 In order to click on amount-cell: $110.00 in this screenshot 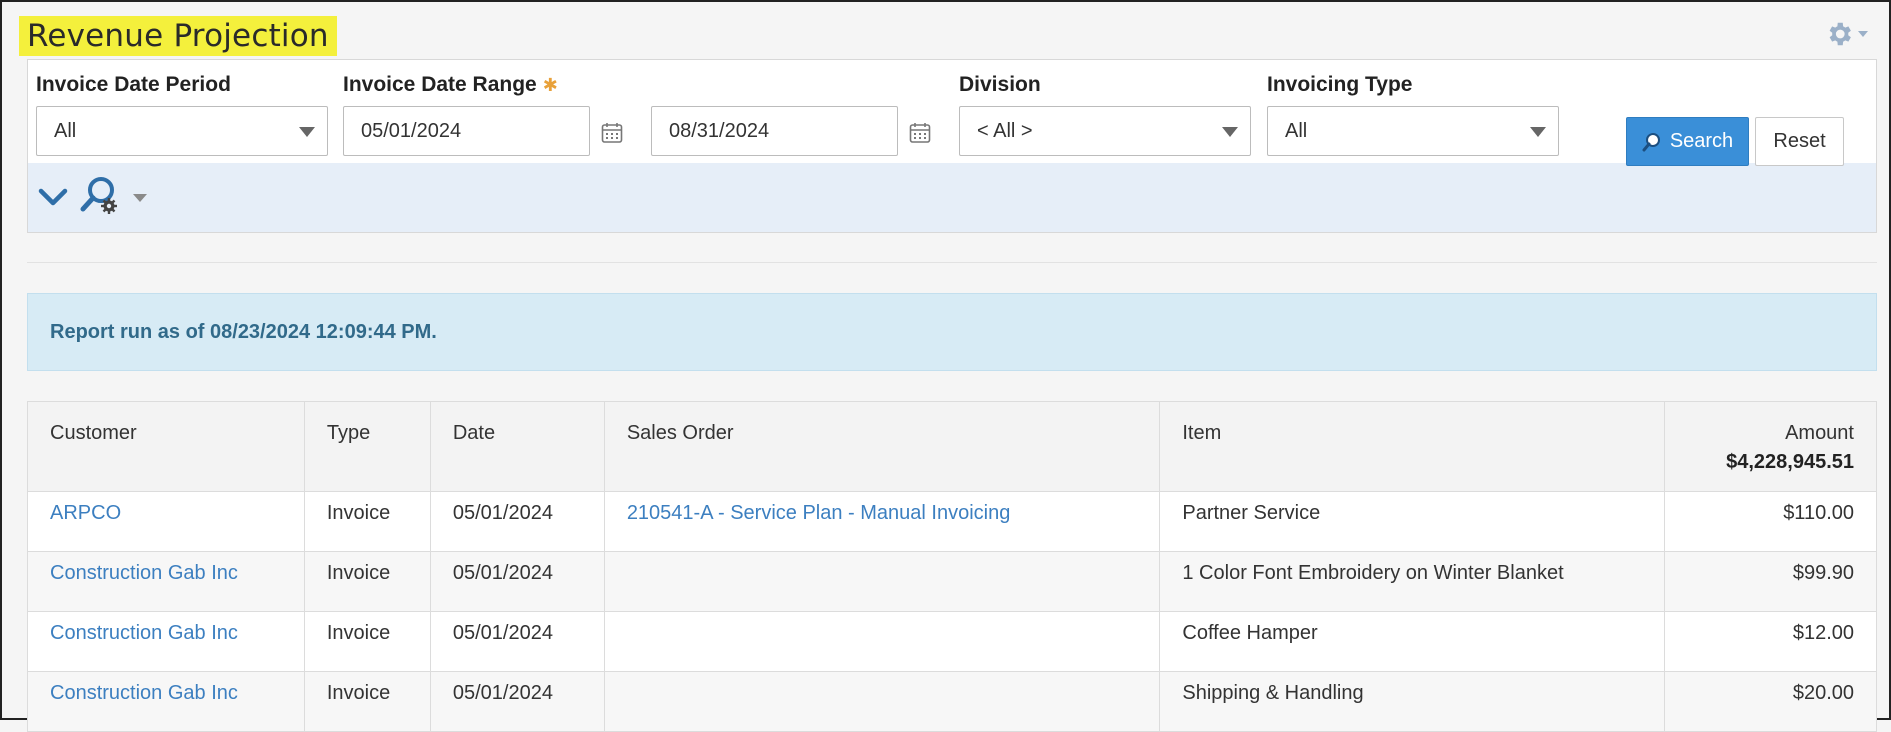, I will do `click(1770, 521)`.